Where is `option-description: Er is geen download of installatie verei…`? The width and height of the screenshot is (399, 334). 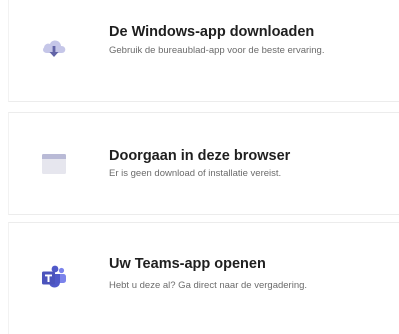 option-description: Er is geen download of installatie verei… is located at coordinates (195, 173).